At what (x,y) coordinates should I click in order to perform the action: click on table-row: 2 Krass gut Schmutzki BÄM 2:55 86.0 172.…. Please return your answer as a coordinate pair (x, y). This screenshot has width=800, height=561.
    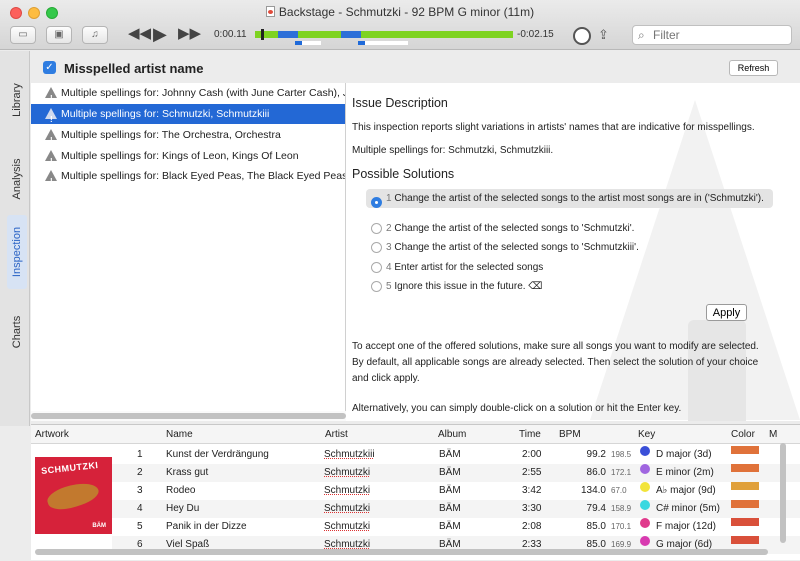
    Looking at the image, I should click on (456, 473).